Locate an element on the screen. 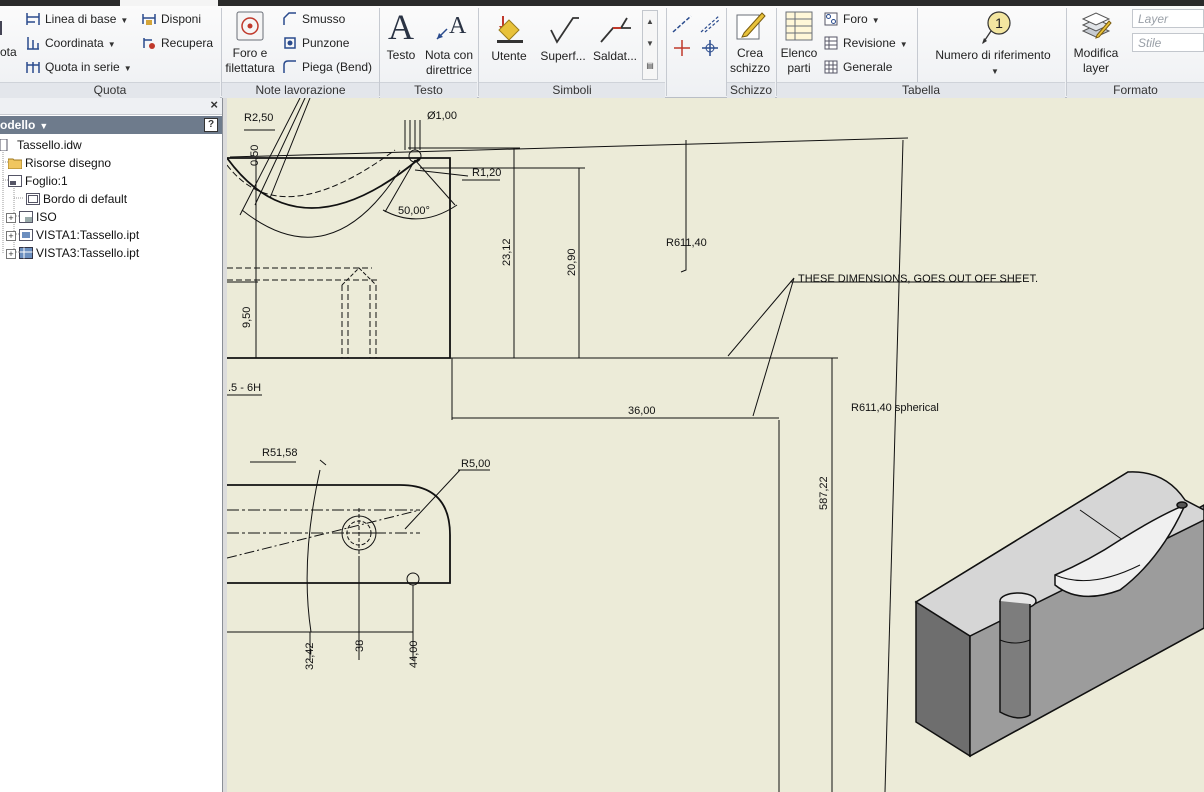 This screenshot has height=792, width=1204. note-off-sheet: THESE DIMENSIONS, GOES OUT OFF SHEET. is located at coordinates (918, 279).